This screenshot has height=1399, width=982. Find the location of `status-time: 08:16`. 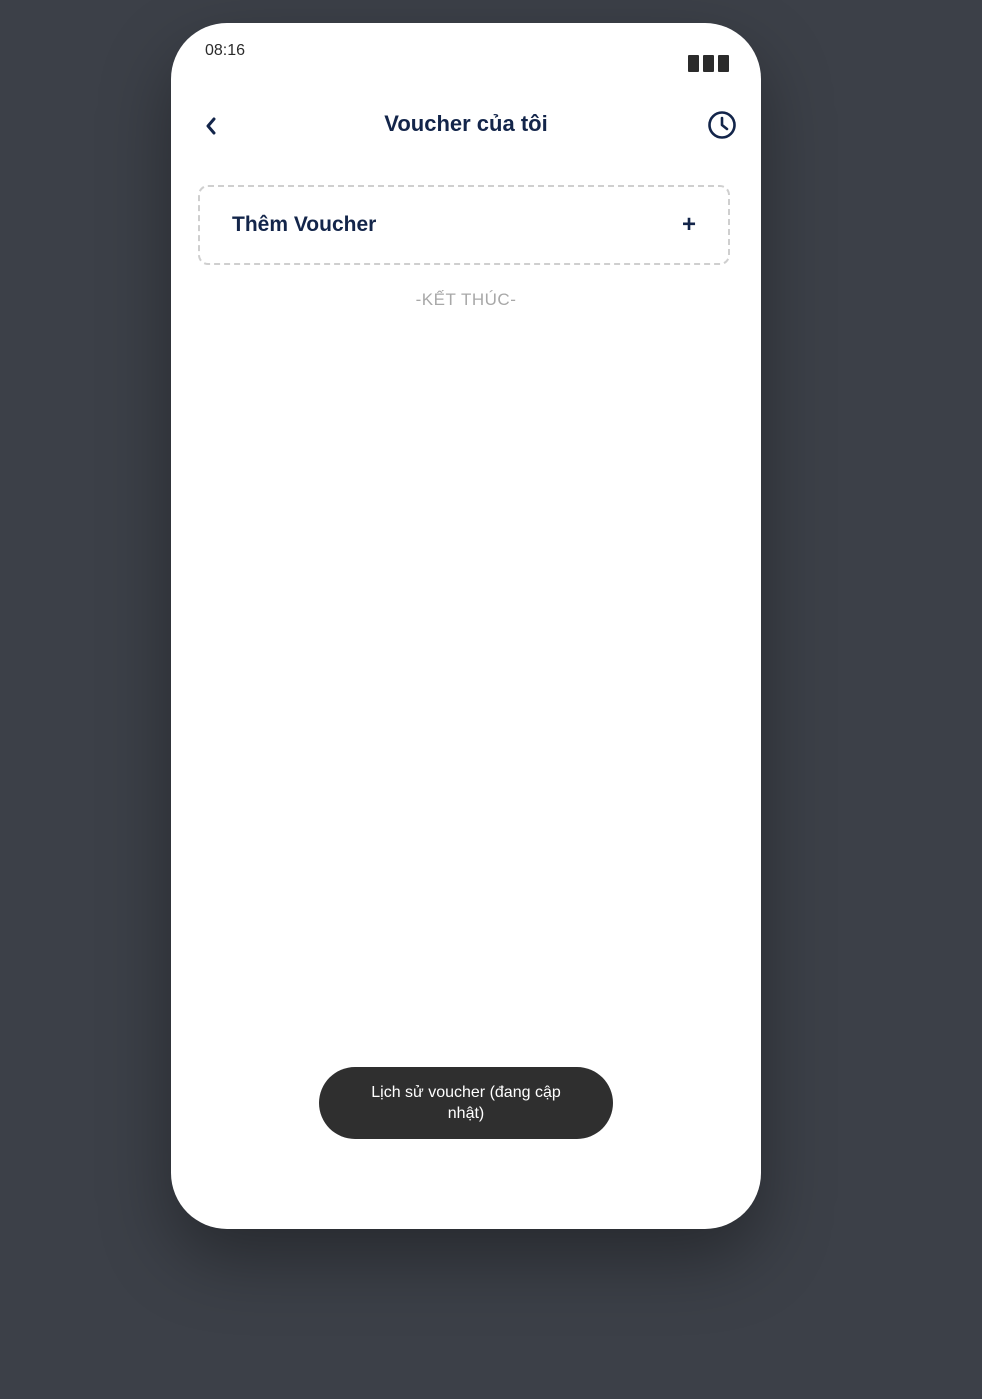

status-time: 08:16 is located at coordinates (225, 50).